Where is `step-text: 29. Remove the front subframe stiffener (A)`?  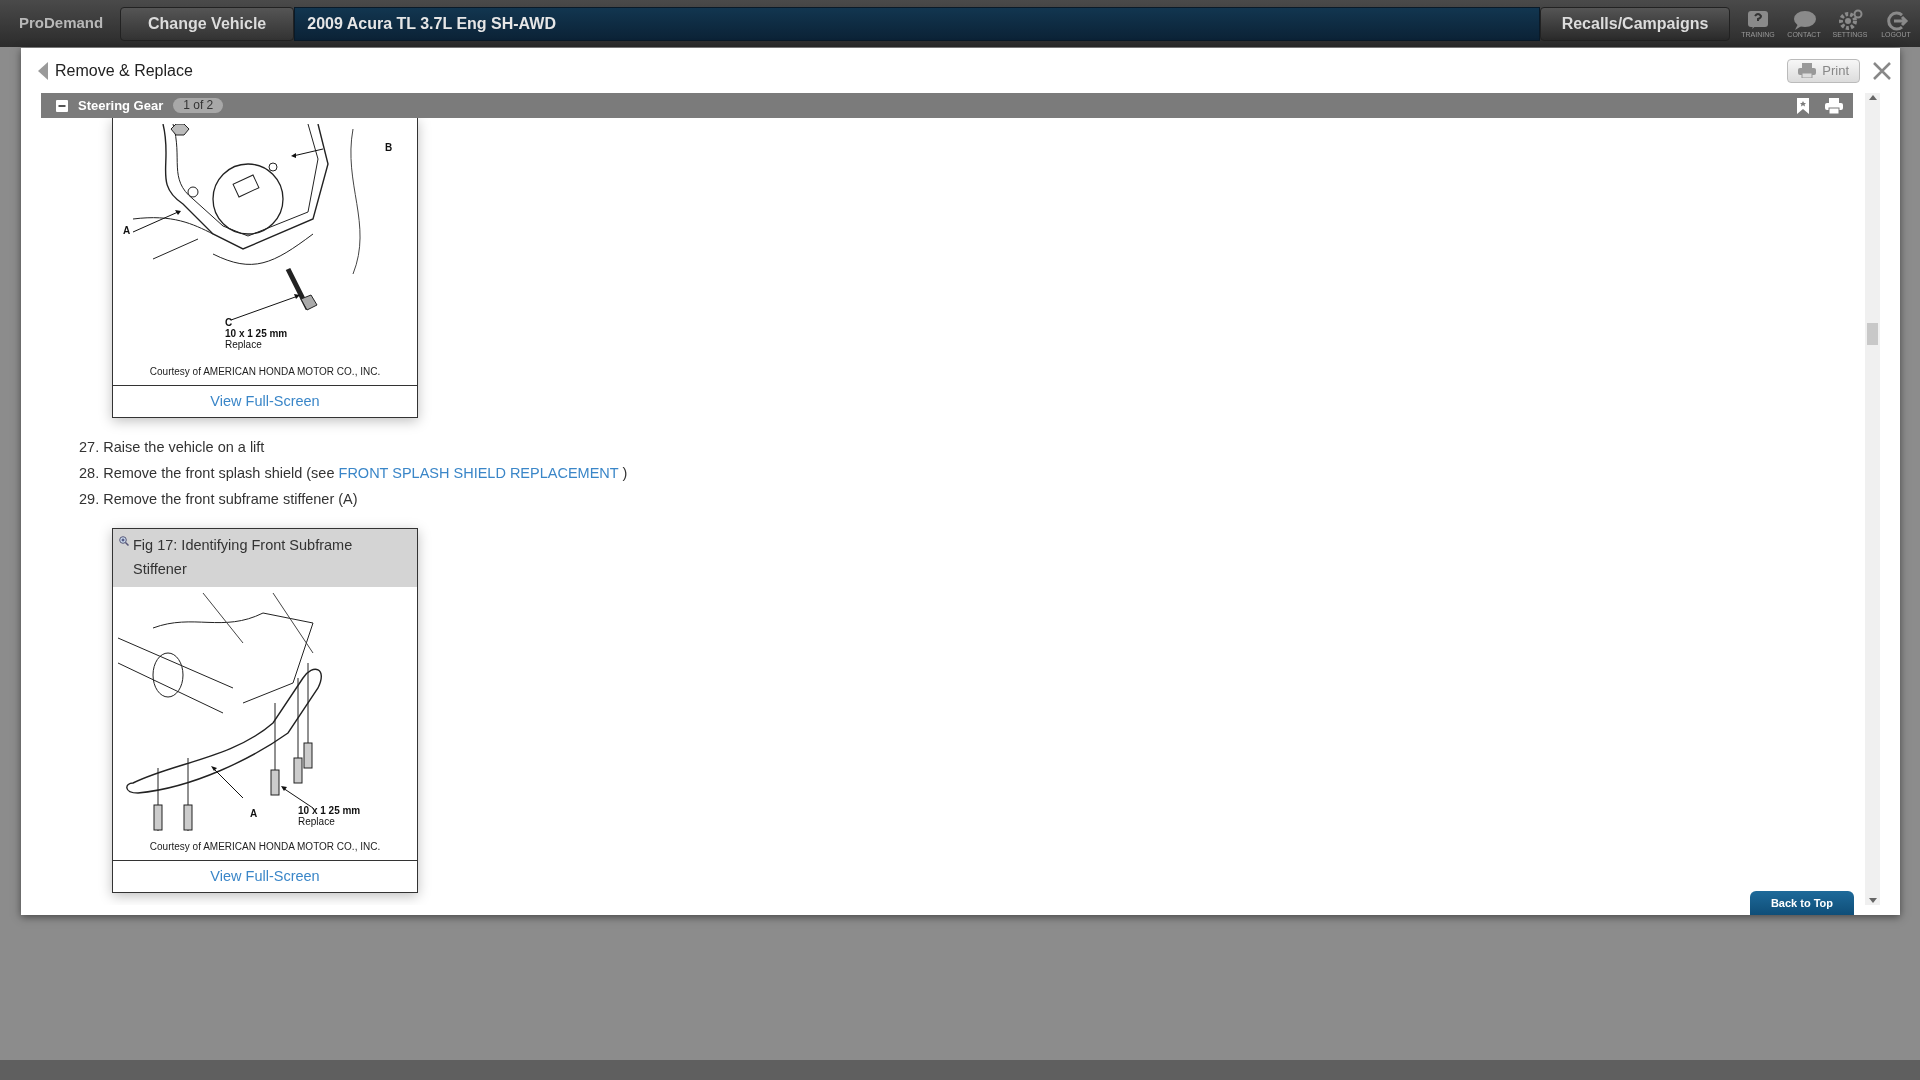 step-text: 29. Remove the front subframe stiffener (A) is located at coordinates (219, 499).